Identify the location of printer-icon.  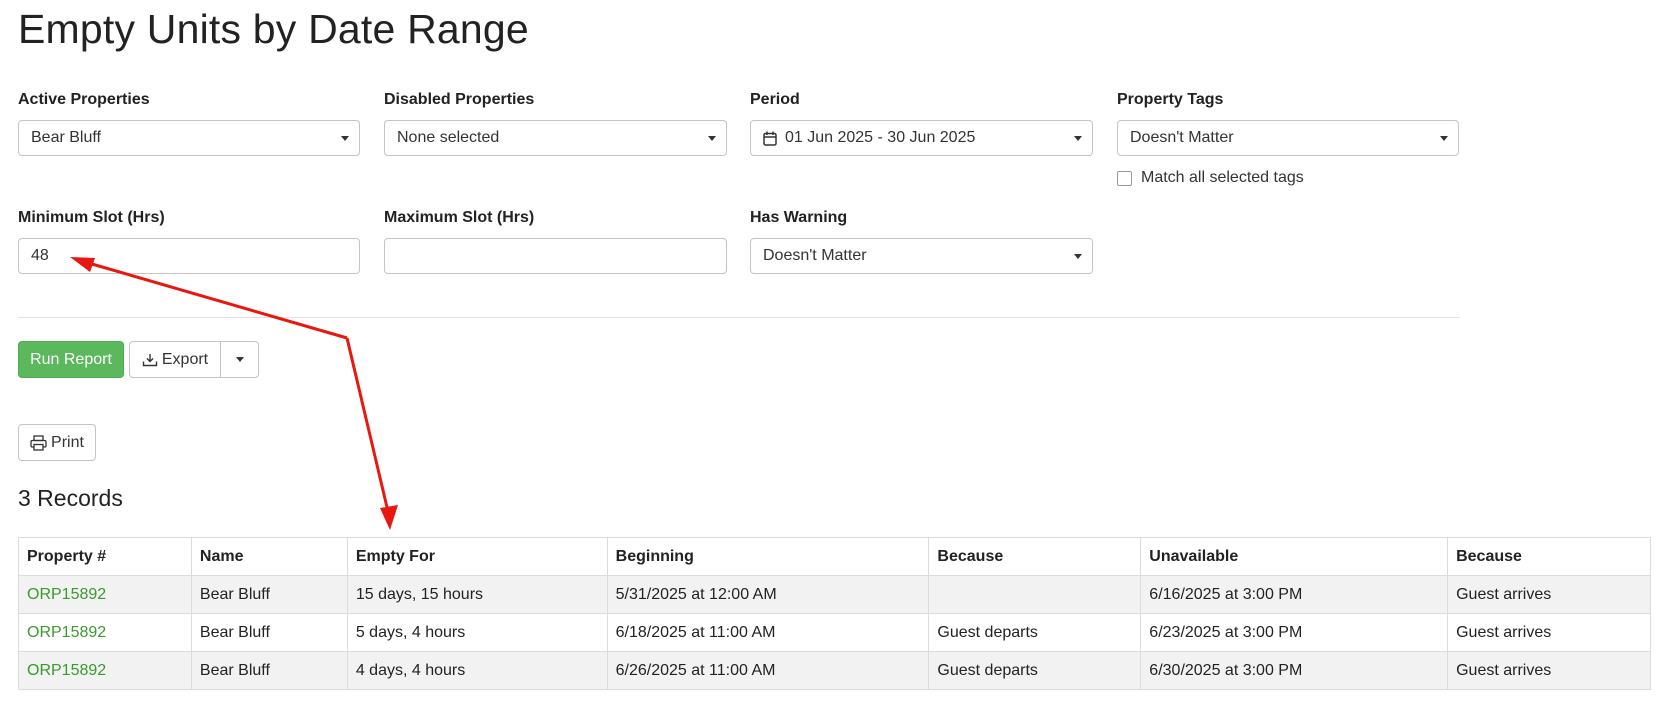
(38, 442).